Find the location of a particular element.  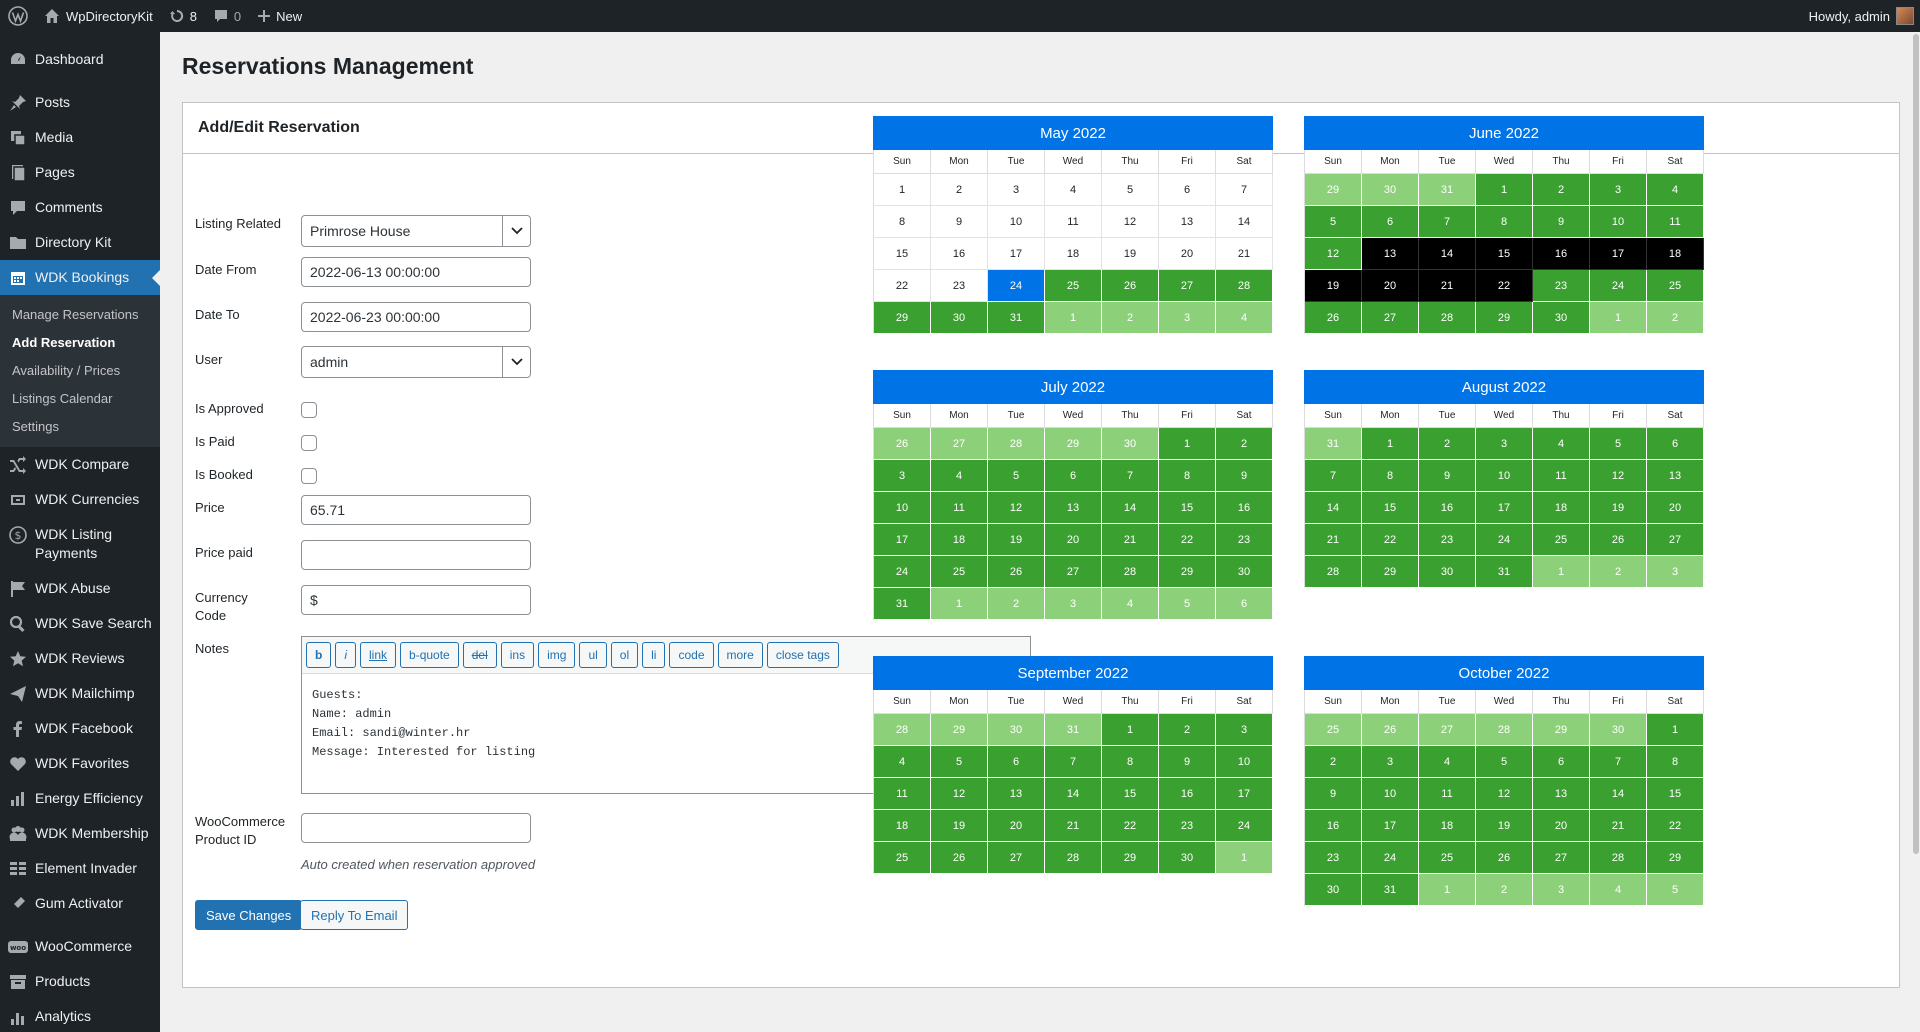

sidebar-item-wdk-bookings: WDK Bookings is located at coordinates (80, 277).